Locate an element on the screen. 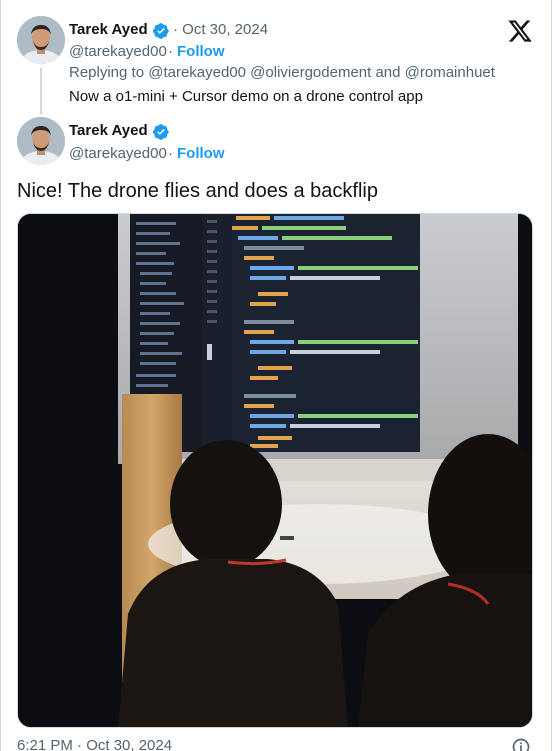  tweet-timestamp: 6:21 PM · Oct 30, 2024 is located at coordinates (94, 744).